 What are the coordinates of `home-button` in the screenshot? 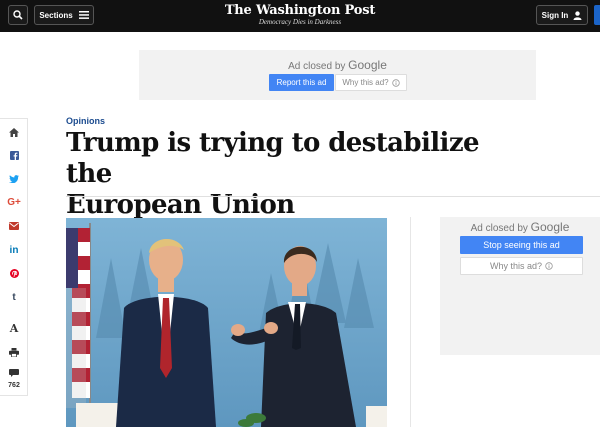 It's located at (14, 132).